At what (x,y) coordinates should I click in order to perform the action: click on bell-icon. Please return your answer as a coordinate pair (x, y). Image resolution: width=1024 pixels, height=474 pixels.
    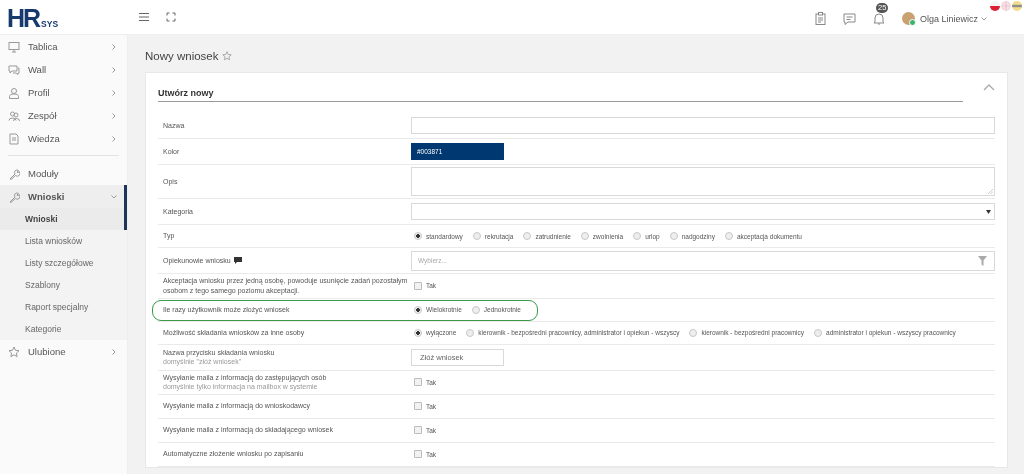
    Looking at the image, I should click on (878, 18).